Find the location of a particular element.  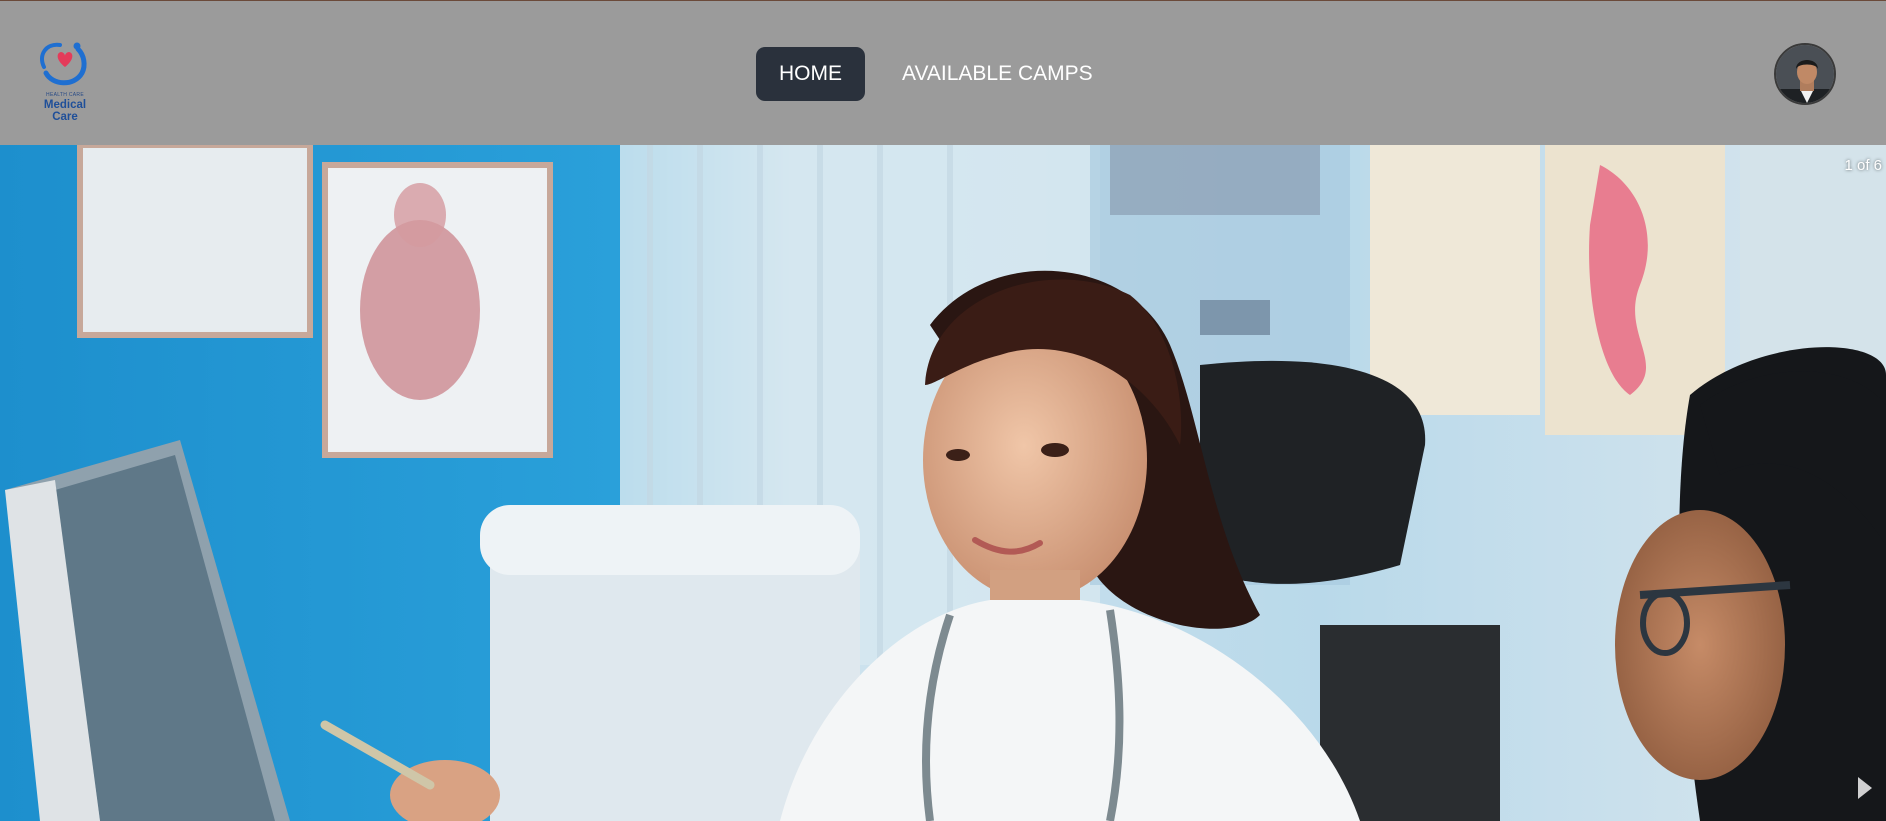

main-nav: HOME AVAILABLE CAMPS is located at coordinates (936, 74).